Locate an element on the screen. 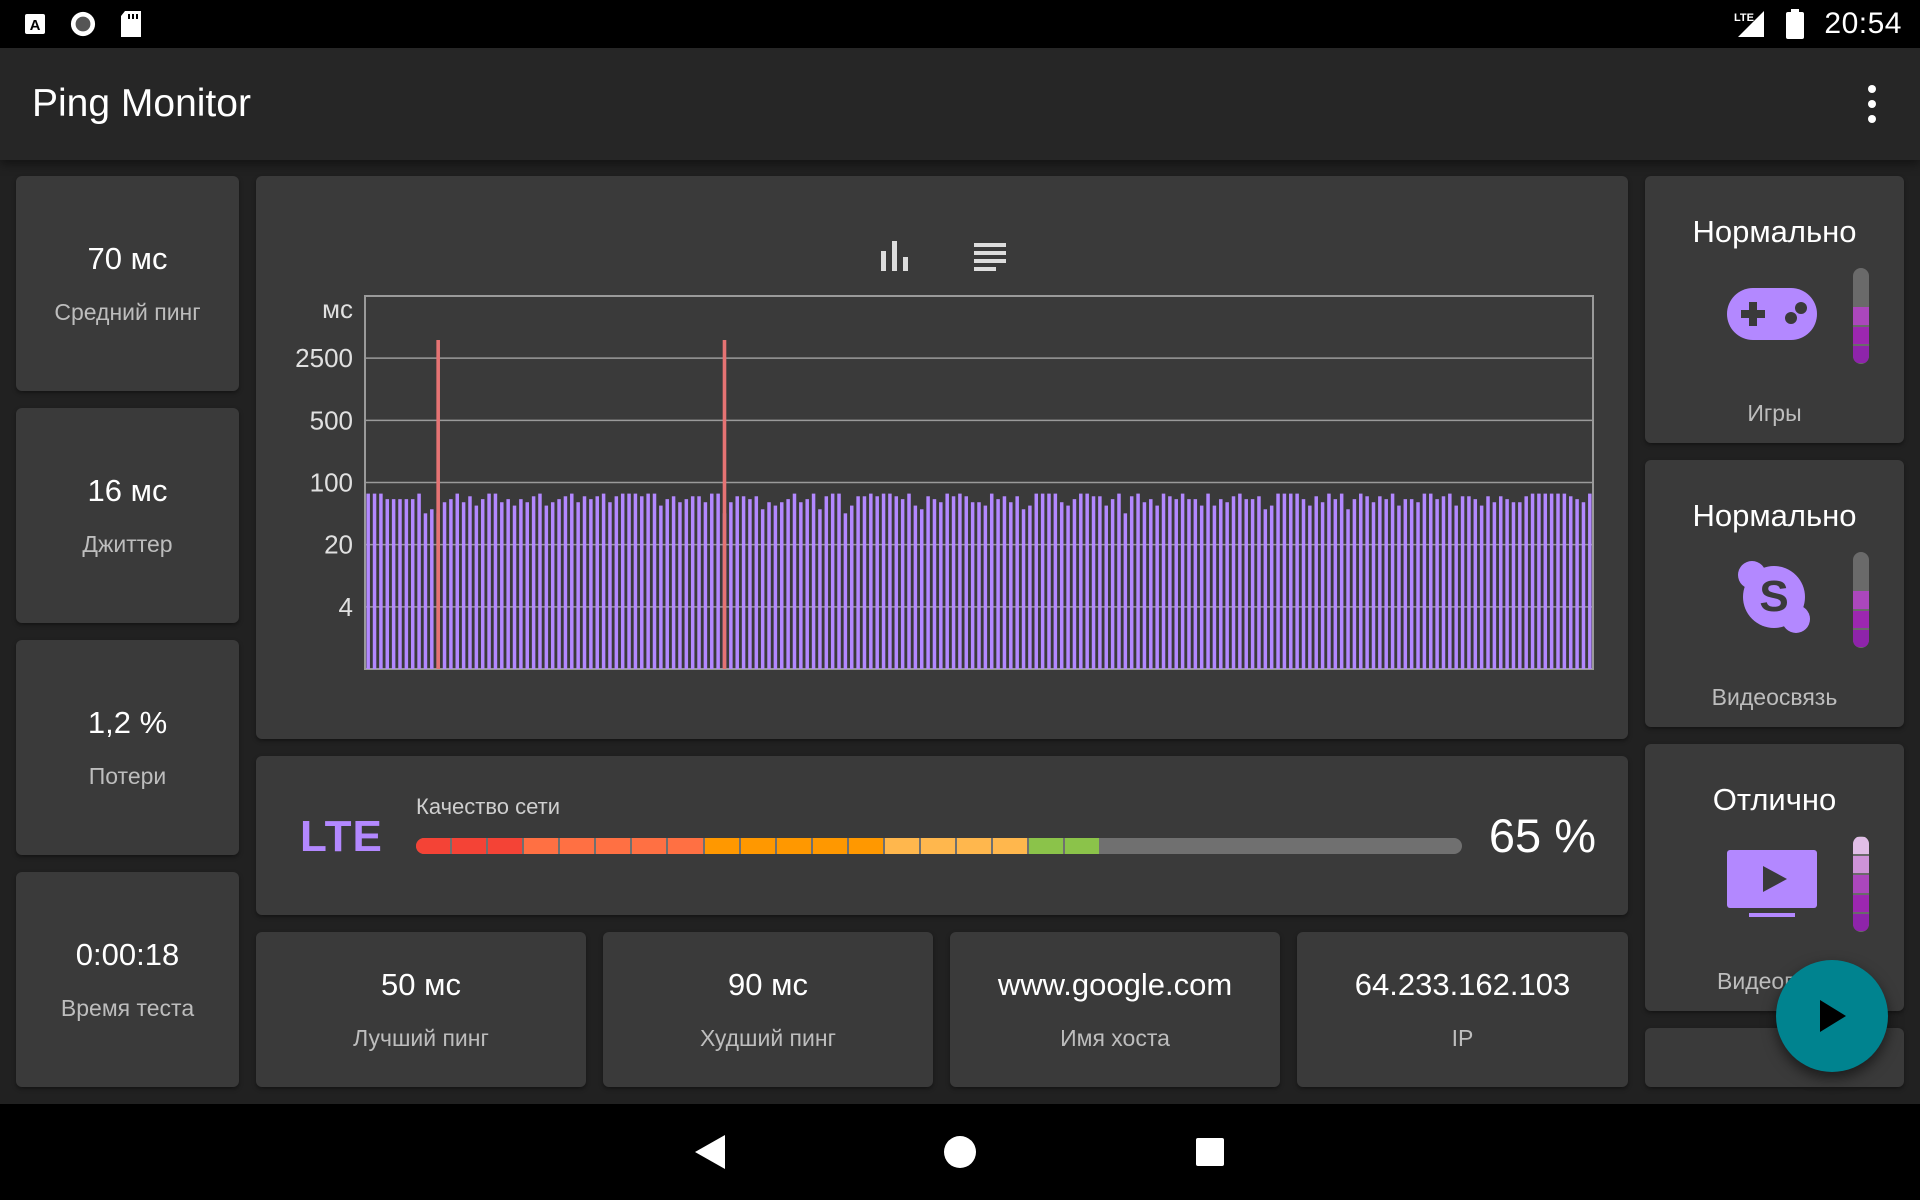 Image resolution: width=1920 pixels, height=1200 pixels. recents-button is located at coordinates (1210, 1152).